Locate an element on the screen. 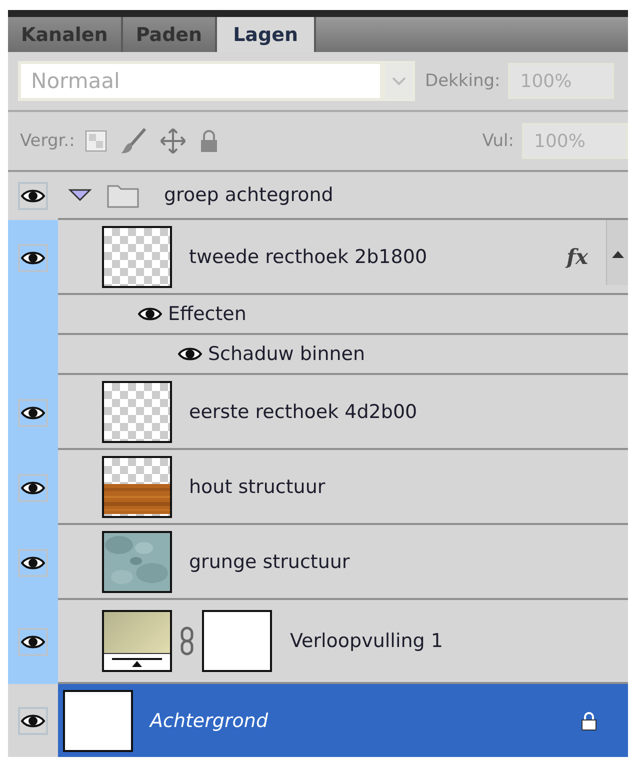 Image resolution: width=631 pixels, height=758 pixels. selected-layer-background: Achtergrond is located at coordinates (343, 720).